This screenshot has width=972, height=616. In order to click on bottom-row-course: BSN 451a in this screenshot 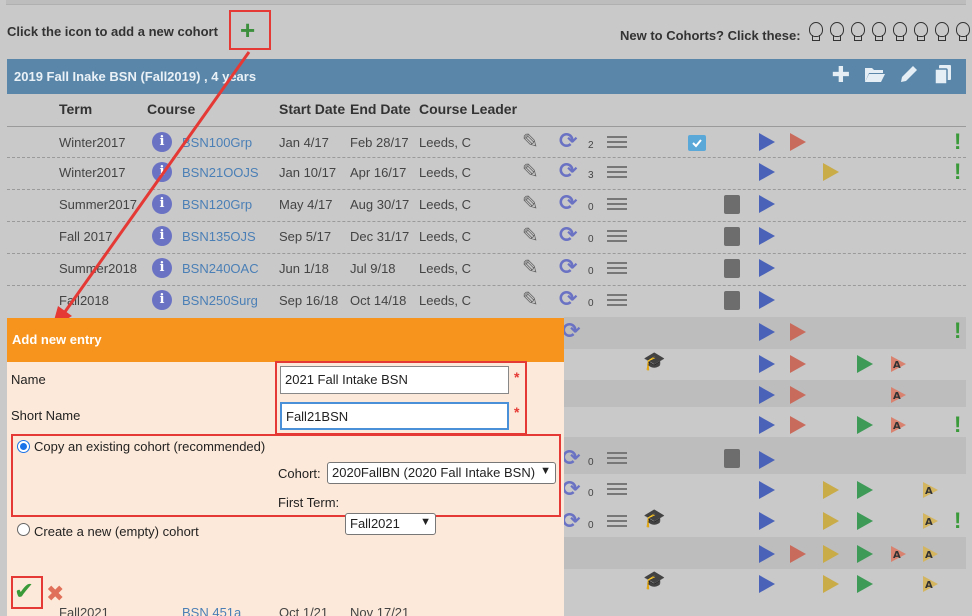, I will do `click(211, 610)`.